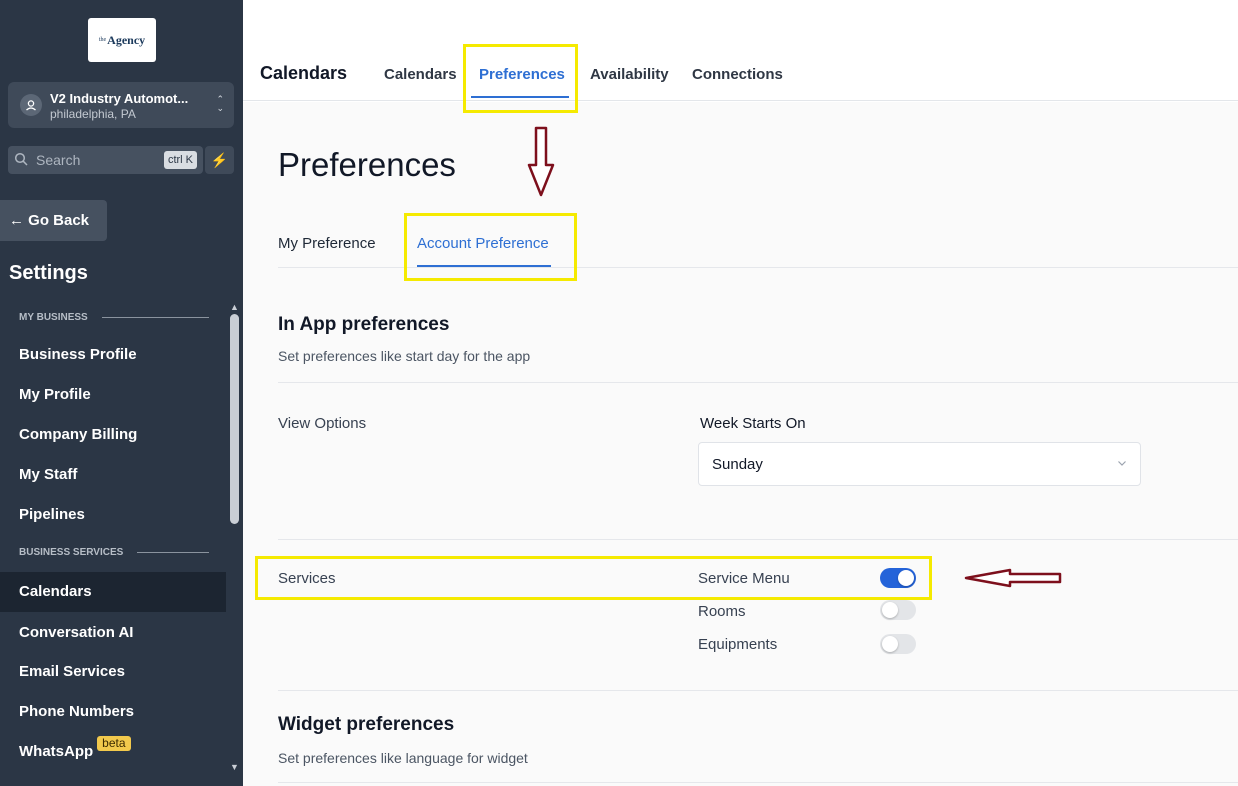 This screenshot has height=786, width=1238. Describe the element at coordinates (114, 743) in the screenshot. I see `beta-badge: beta` at that location.